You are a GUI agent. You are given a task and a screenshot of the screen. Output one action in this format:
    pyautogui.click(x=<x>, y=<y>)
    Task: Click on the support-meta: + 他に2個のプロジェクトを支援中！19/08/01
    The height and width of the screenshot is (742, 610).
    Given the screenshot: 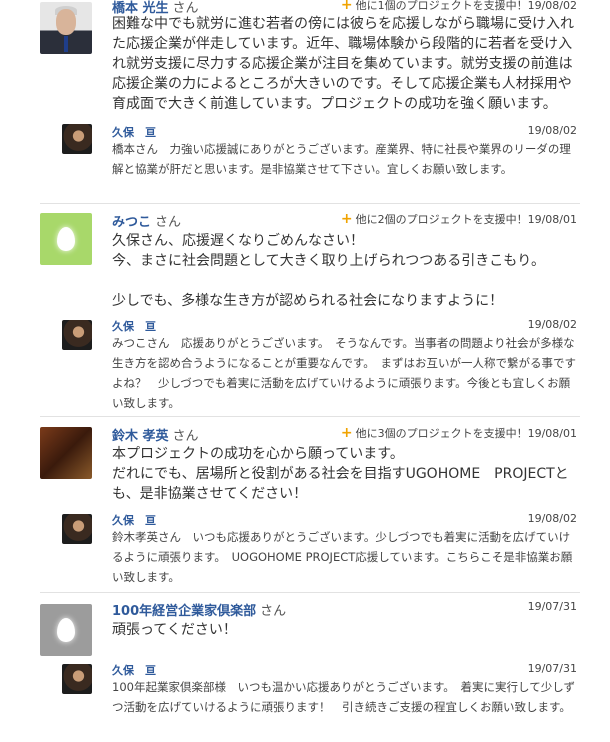 What is the action you would take?
    pyautogui.click(x=458, y=219)
    